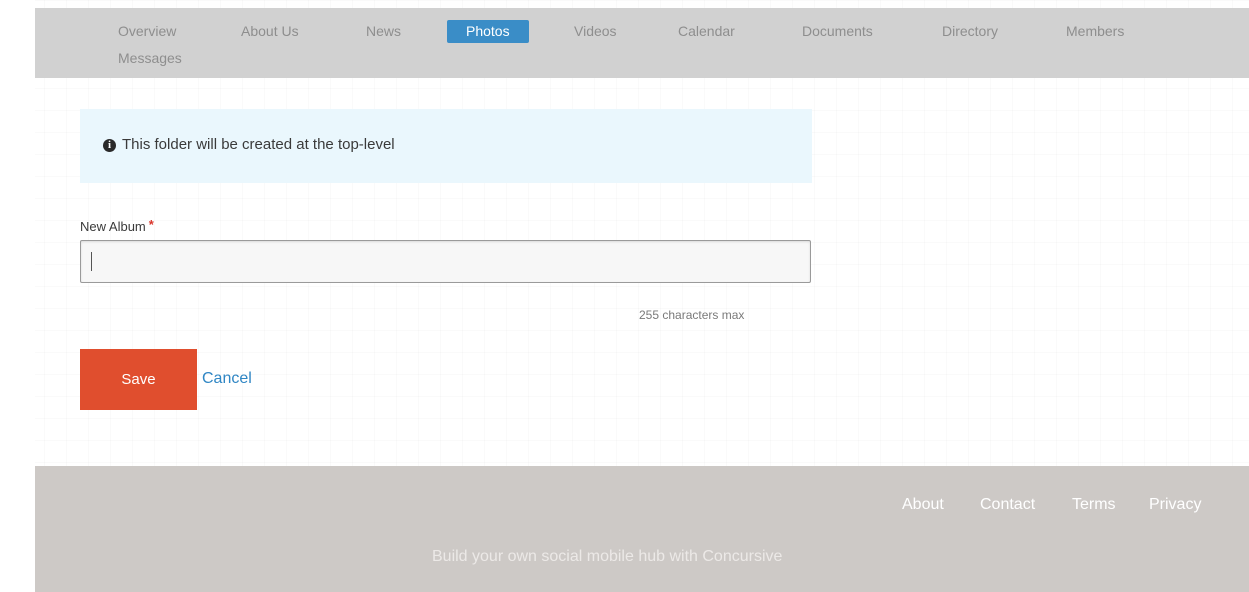 The height and width of the screenshot is (592, 1249). Describe the element at coordinates (147, 31) in the screenshot. I see `nav-item-overview: Overview` at that location.